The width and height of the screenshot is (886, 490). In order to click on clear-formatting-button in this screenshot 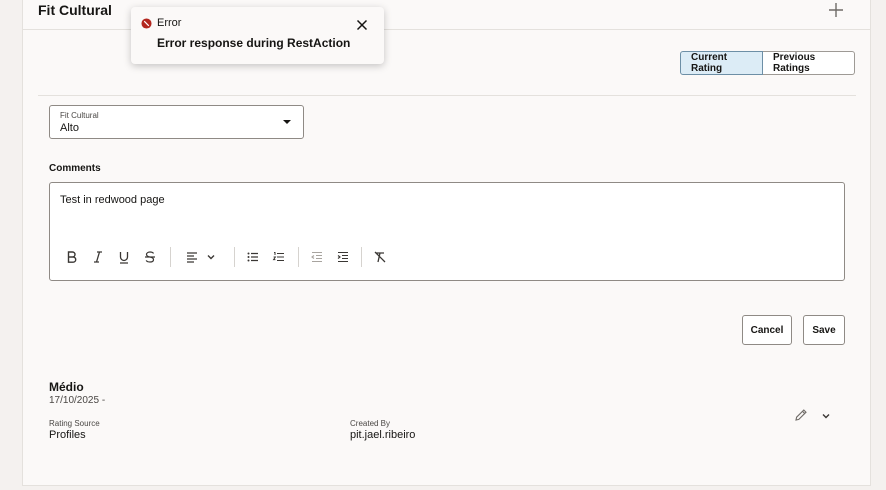, I will do `click(380, 257)`.